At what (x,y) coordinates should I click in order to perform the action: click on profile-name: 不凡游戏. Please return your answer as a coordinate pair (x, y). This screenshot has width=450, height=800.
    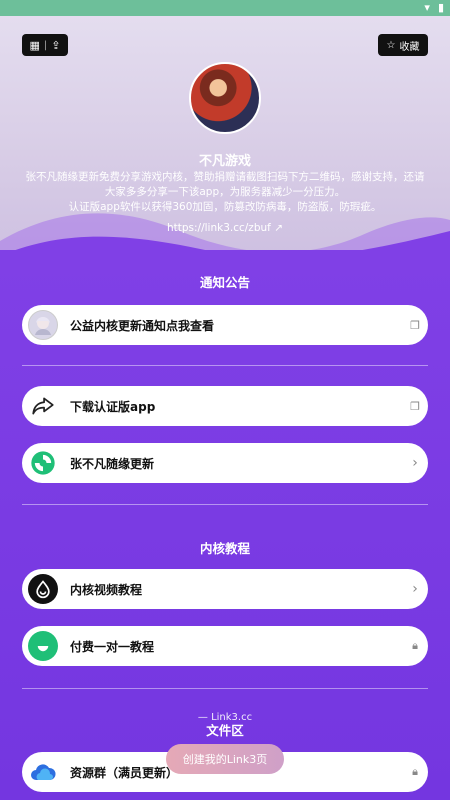
    Looking at the image, I should click on (224, 161).